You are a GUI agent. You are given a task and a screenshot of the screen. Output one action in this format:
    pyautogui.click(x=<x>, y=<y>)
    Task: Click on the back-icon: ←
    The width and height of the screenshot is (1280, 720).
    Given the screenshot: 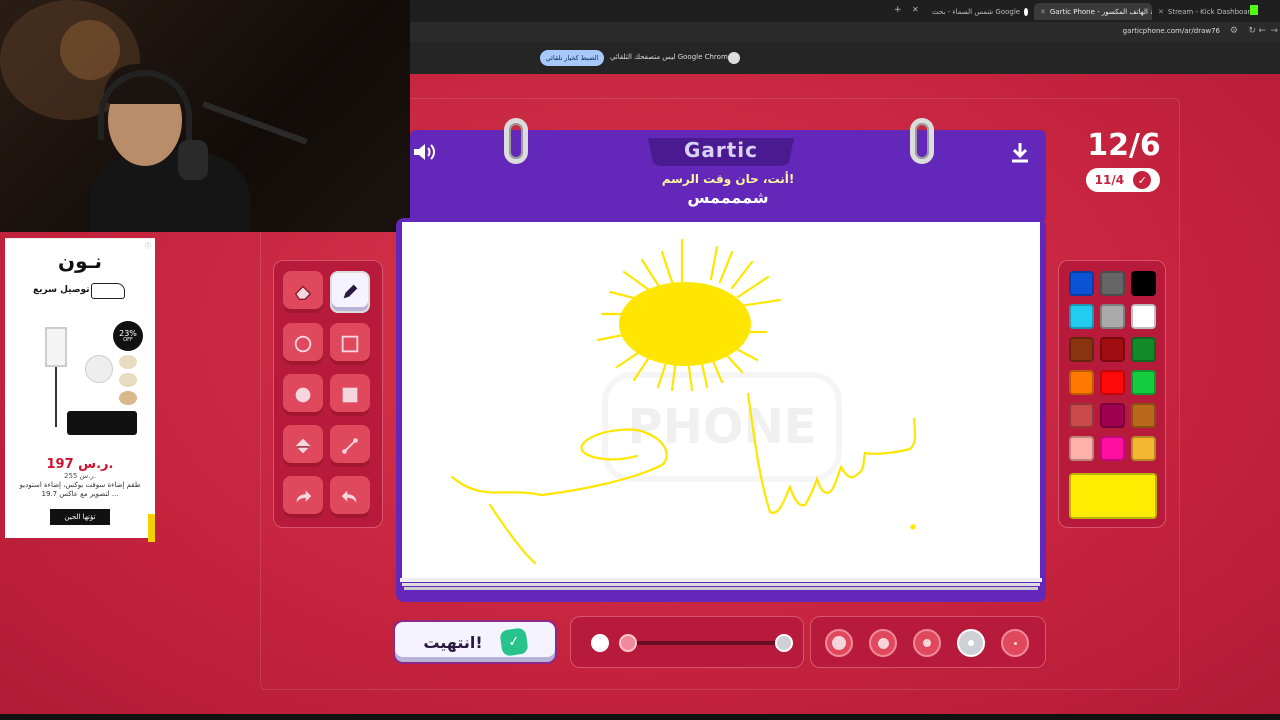 What is the action you would take?
    pyautogui.click(x=1262, y=31)
    